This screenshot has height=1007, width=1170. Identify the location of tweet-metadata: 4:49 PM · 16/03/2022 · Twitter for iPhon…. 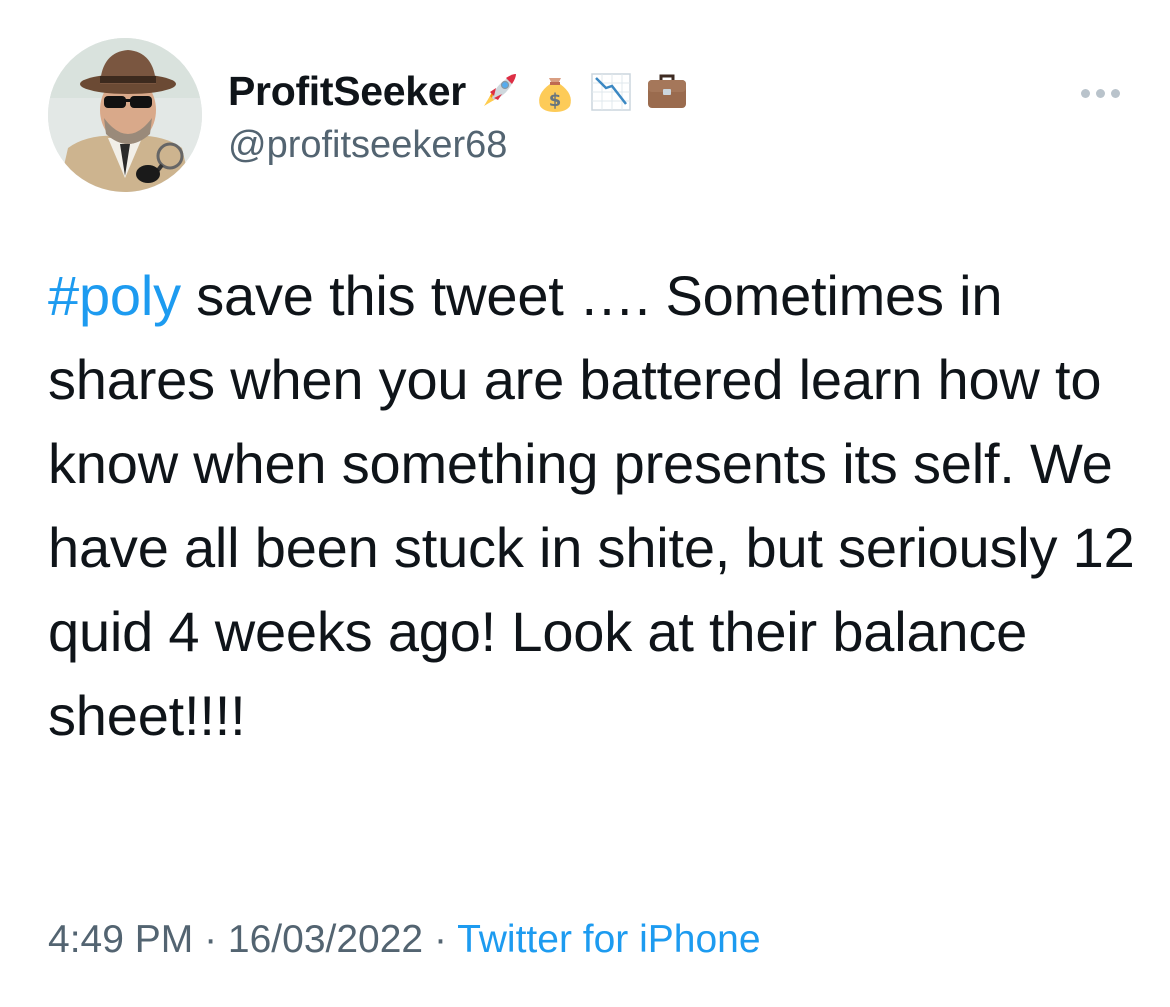
(404, 940).